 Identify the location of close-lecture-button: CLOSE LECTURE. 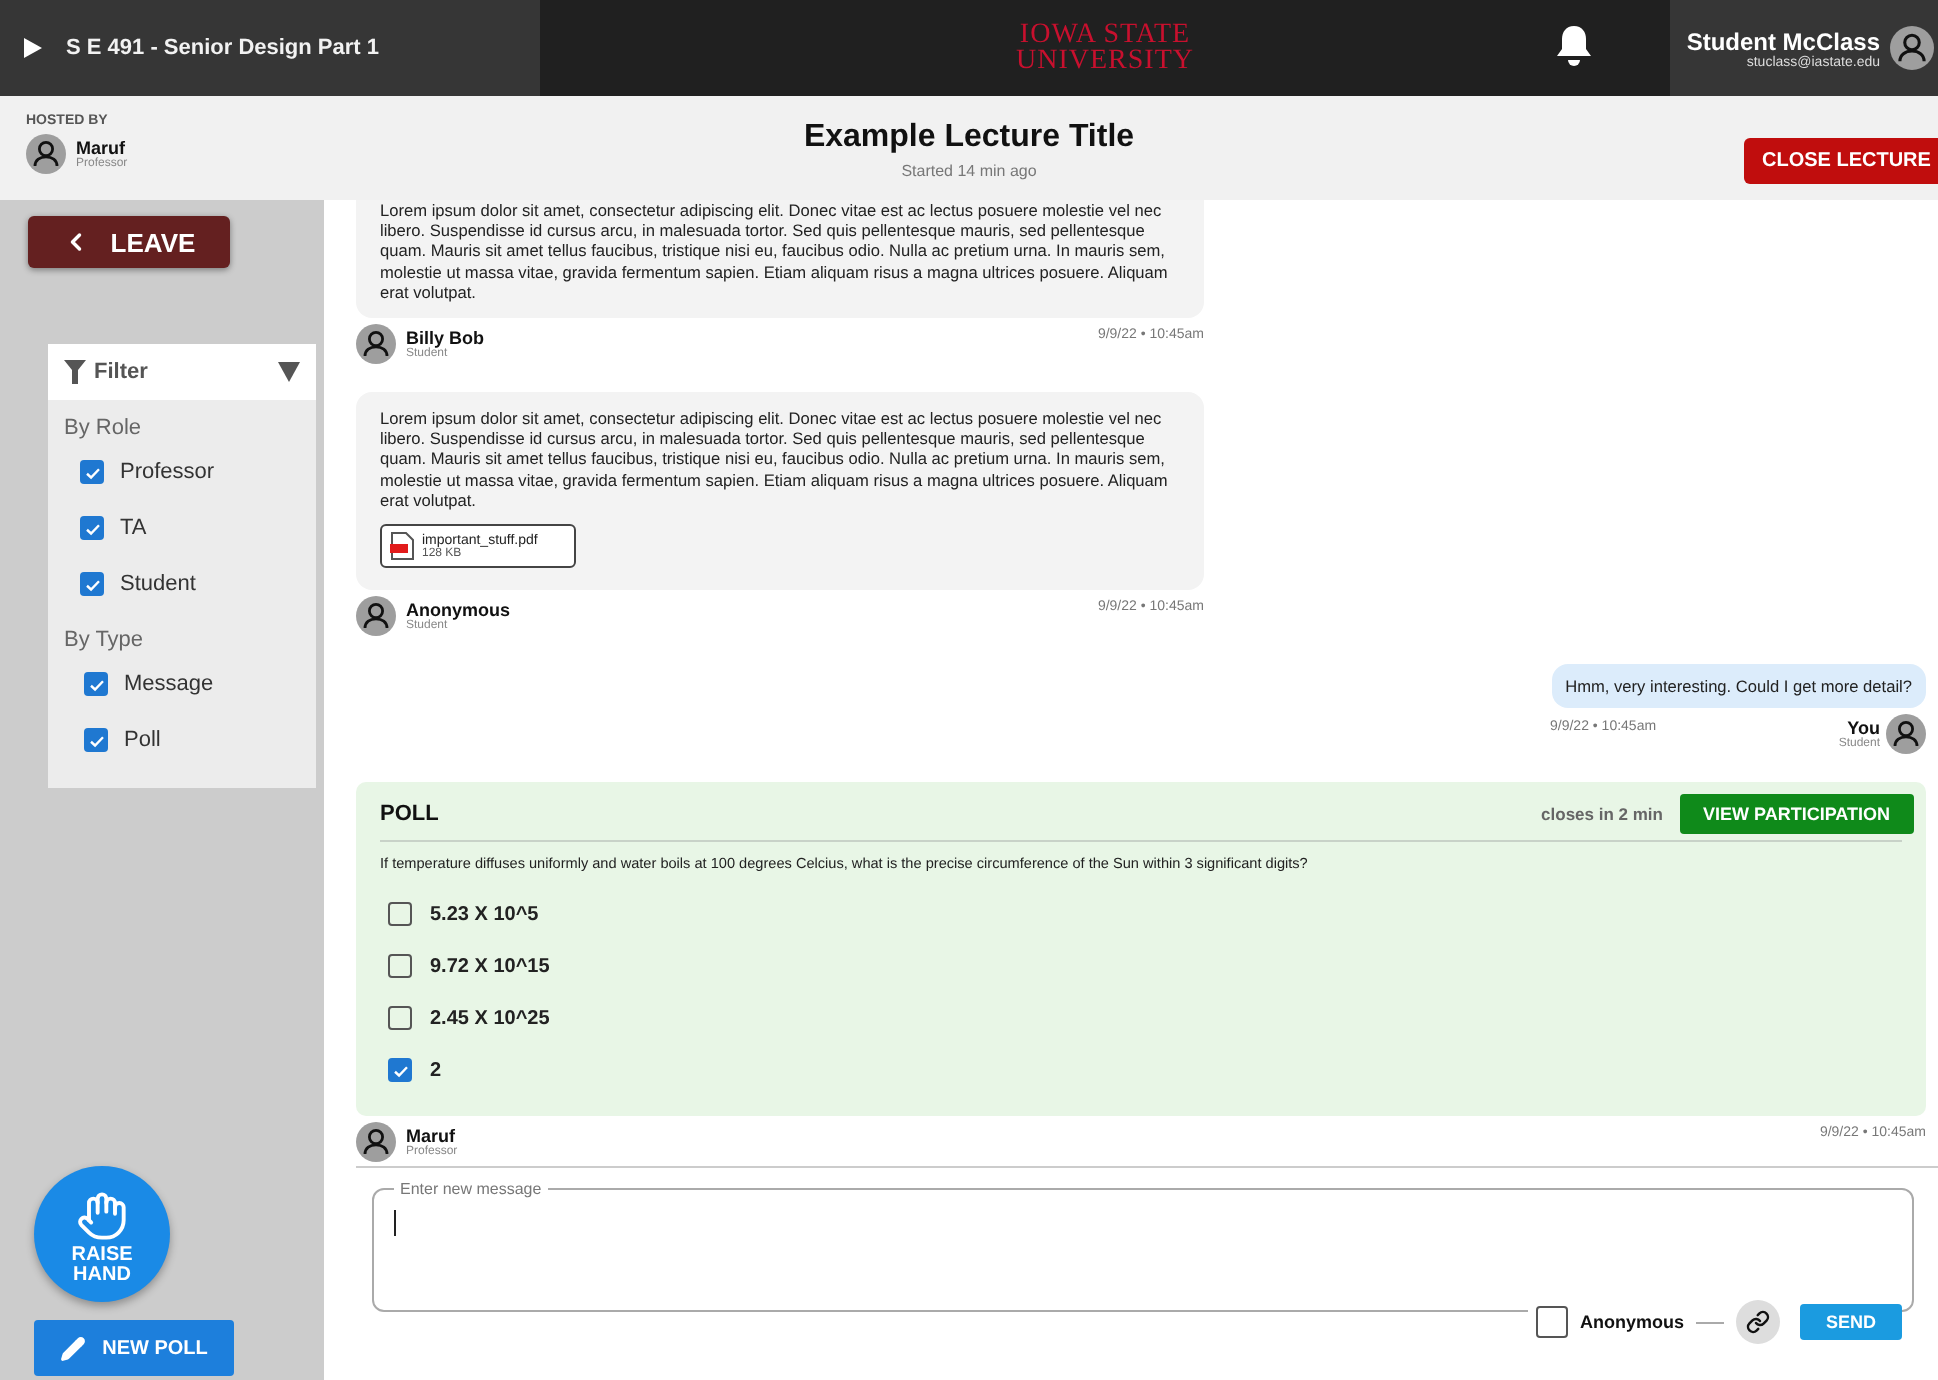
(1841, 161).